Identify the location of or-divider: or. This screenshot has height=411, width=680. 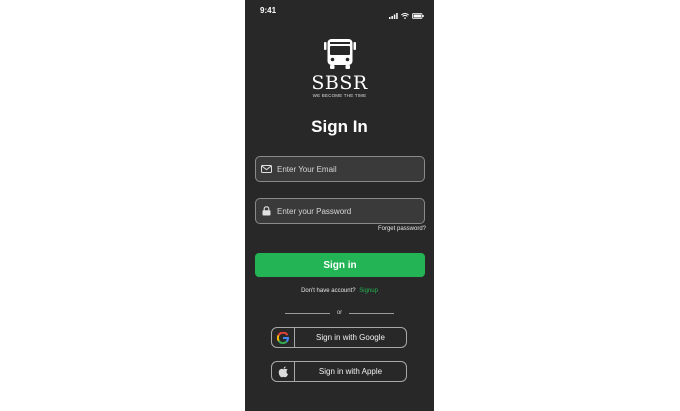
(339, 313).